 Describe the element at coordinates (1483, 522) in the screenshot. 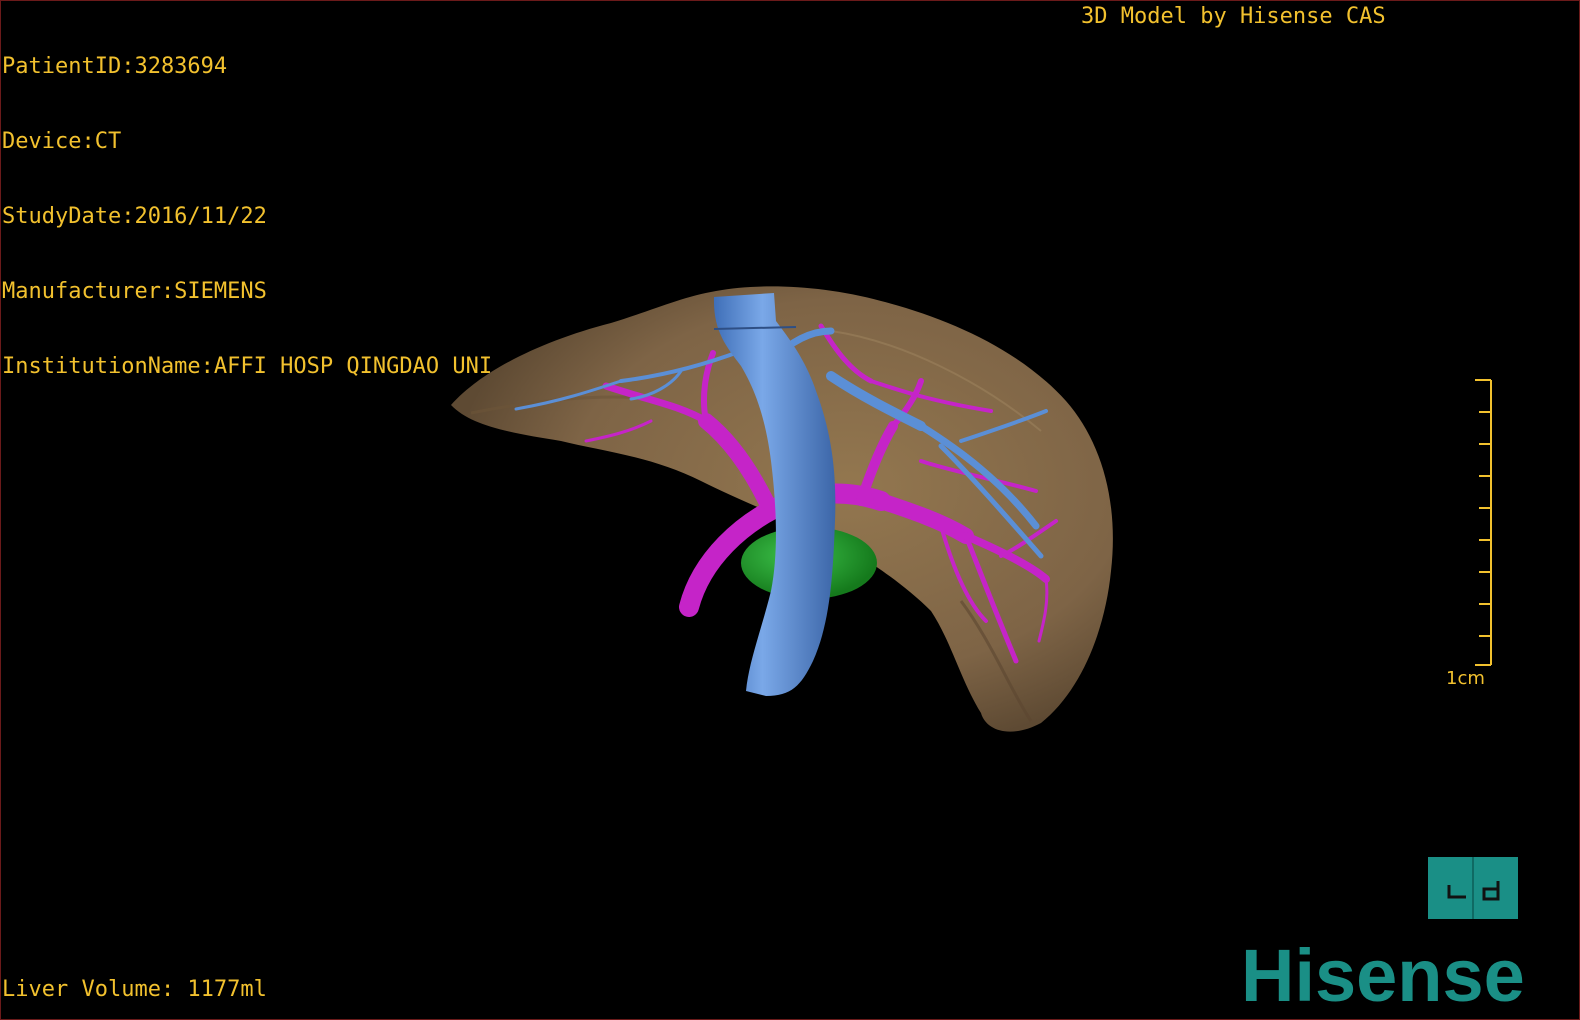

I see `scale-bar` at that location.